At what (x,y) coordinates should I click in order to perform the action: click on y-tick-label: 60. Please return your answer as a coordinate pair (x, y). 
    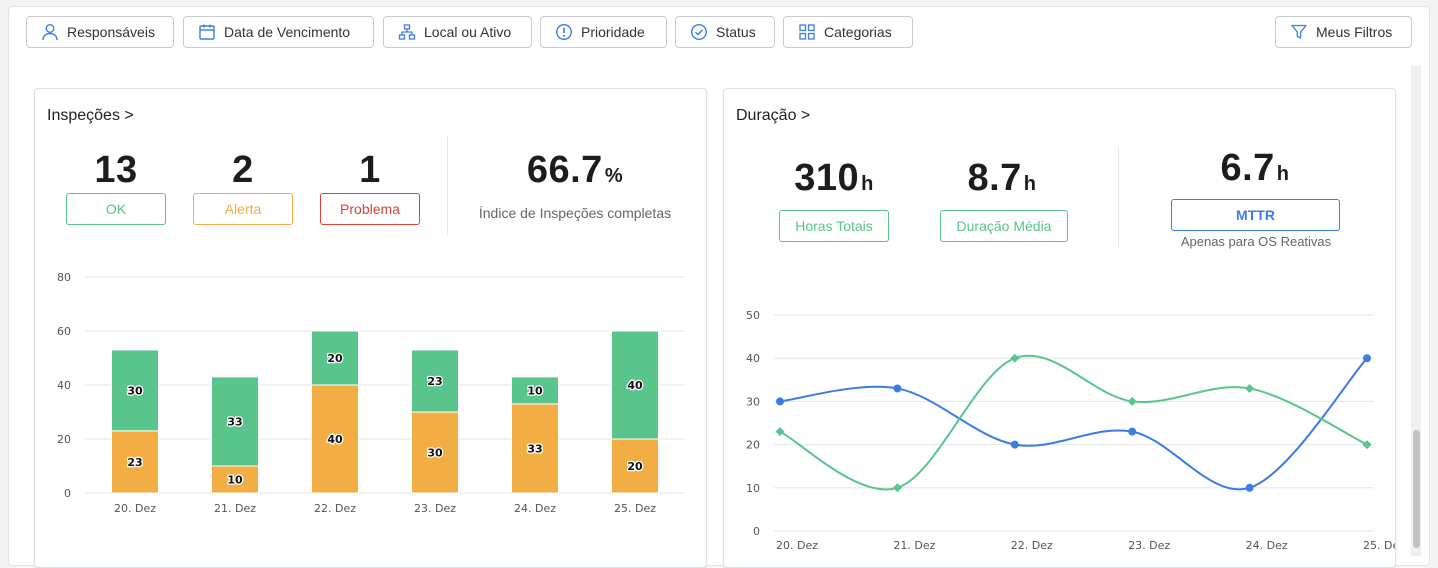
    Looking at the image, I should click on (64, 331).